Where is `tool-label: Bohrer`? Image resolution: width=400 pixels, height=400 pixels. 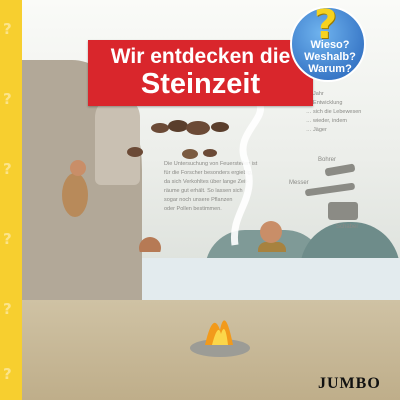 tool-label: Bohrer is located at coordinates (327, 160).